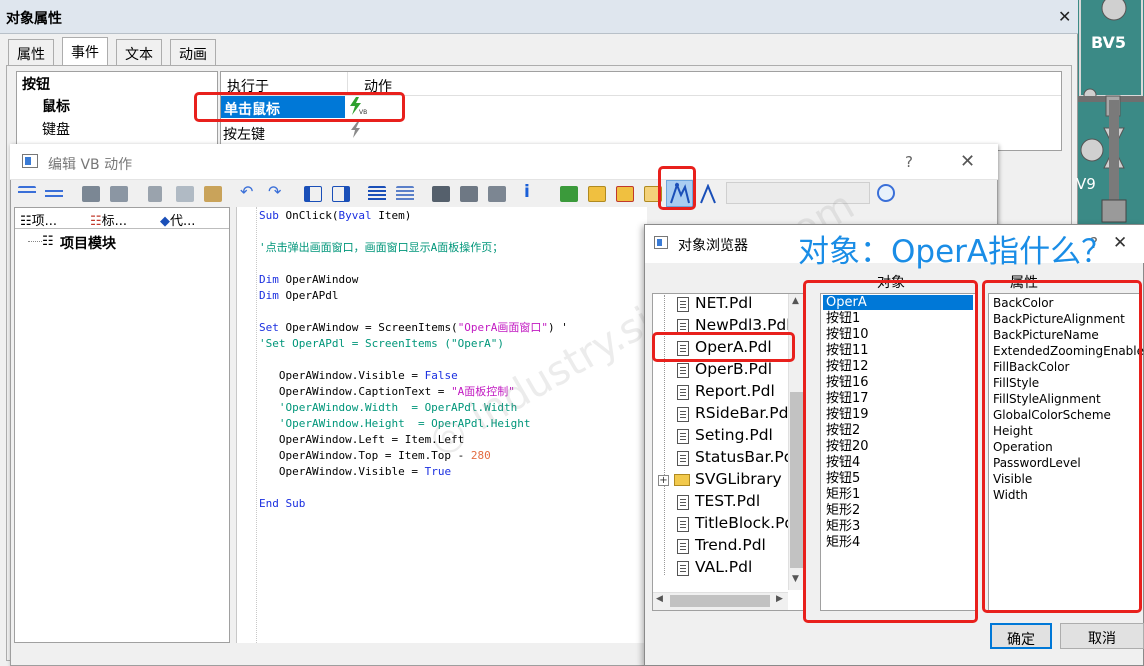 Image resolution: width=1144 pixels, height=666 pixels. I want to click on compass-icon, so click(708, 195).